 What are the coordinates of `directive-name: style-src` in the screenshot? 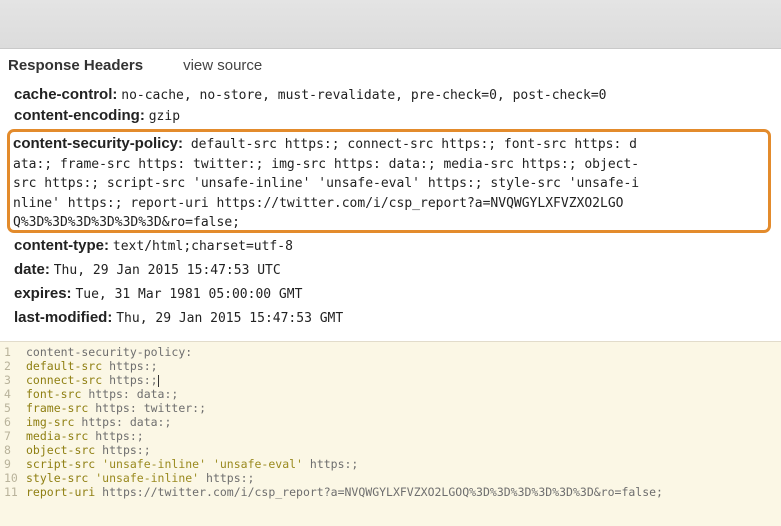 It's located at (57, 478).